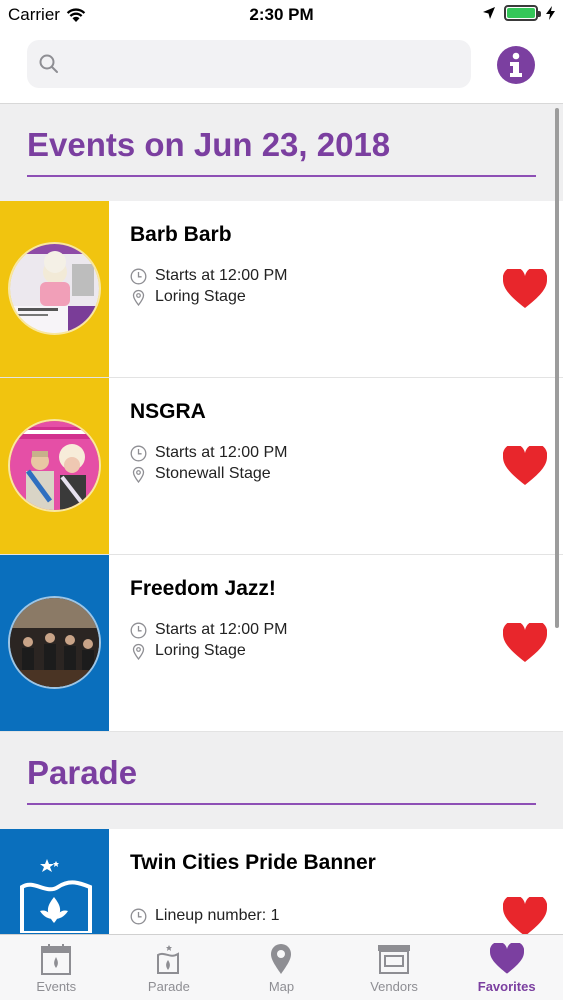  I want to click on battery-icon, so click(522, 13).